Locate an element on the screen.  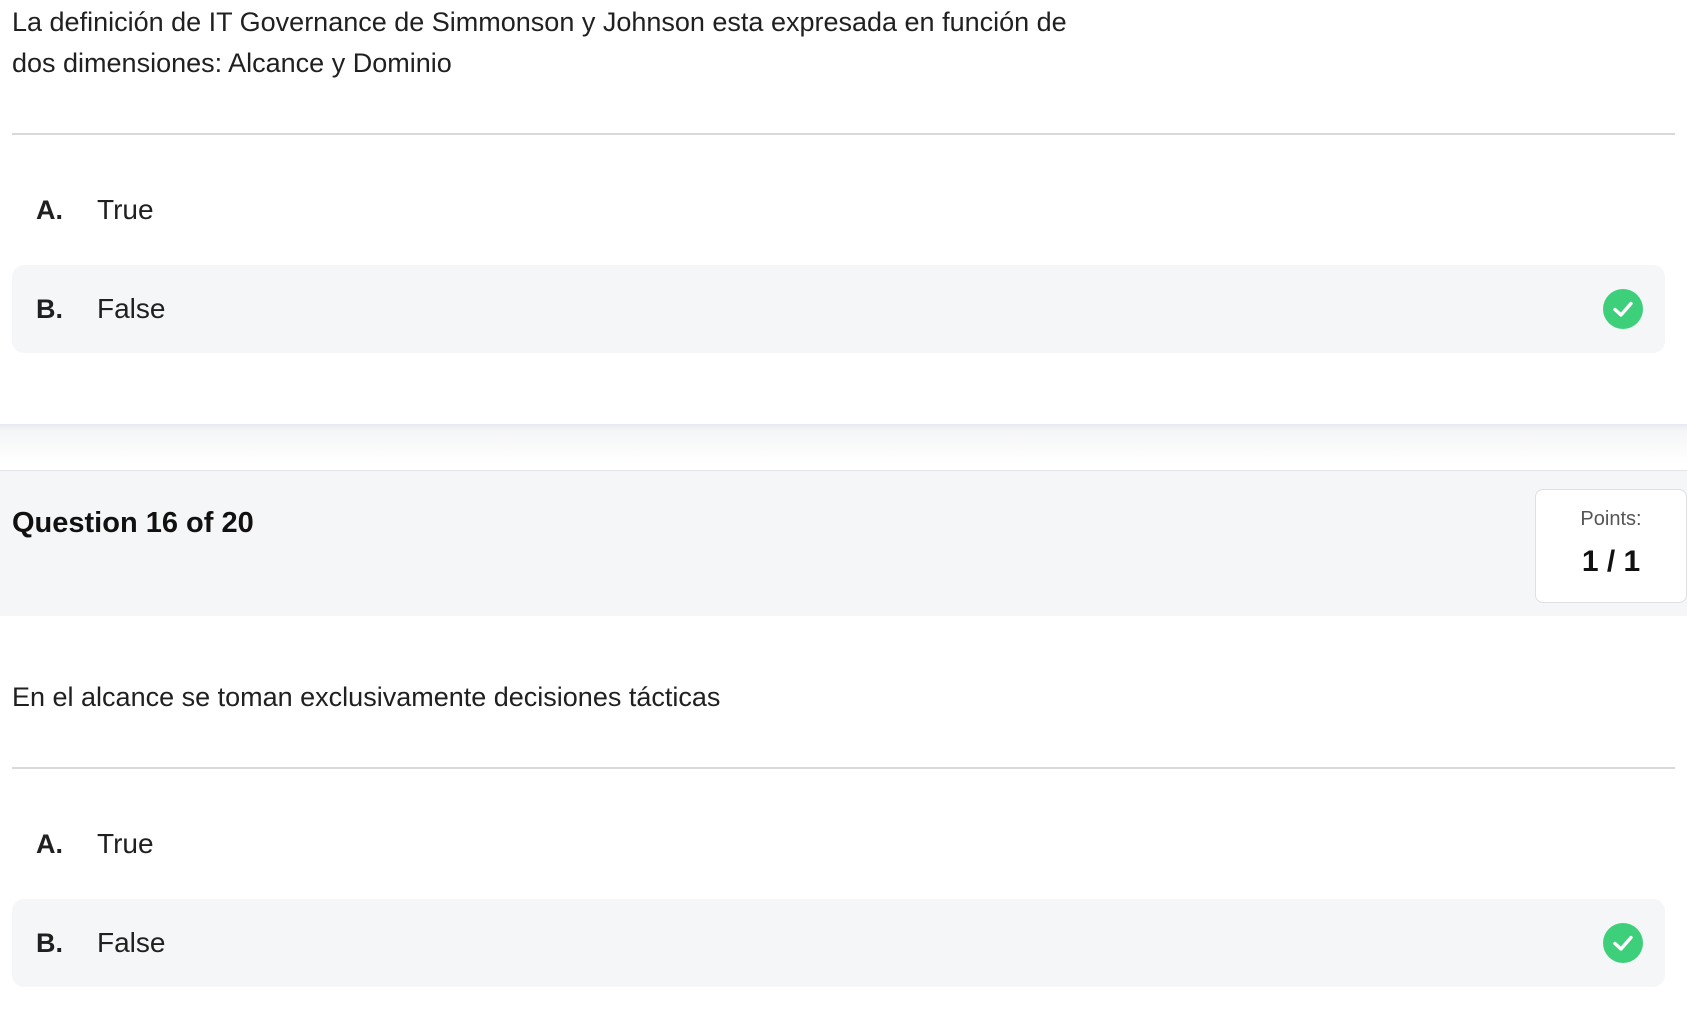
points-value: 1 / 1 is located at coordinates (1611, 561).